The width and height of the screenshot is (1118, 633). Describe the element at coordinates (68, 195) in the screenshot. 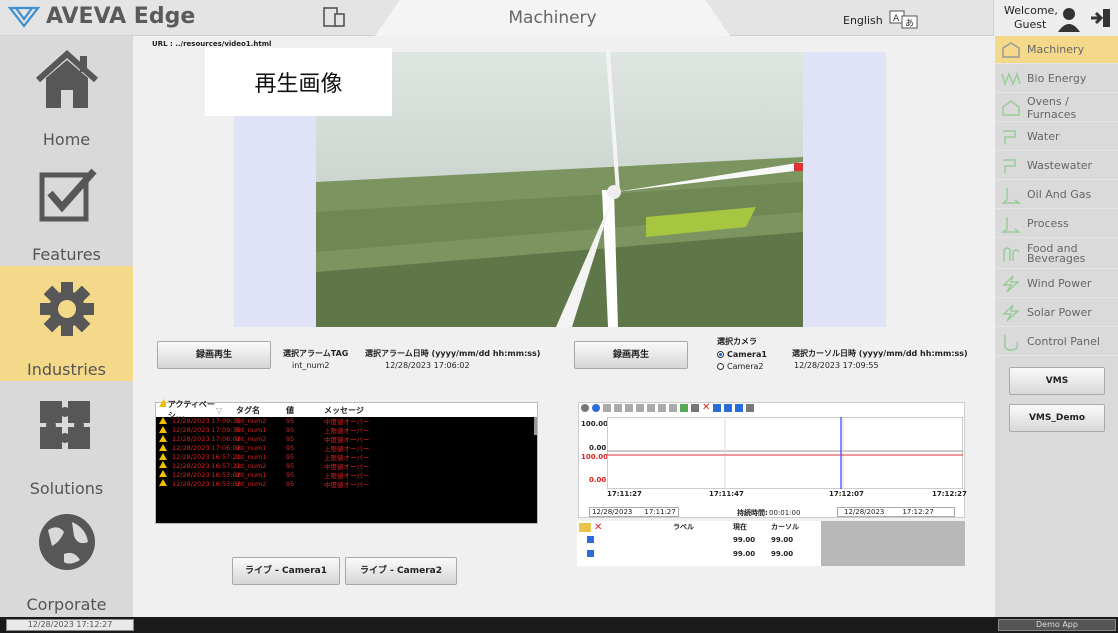

I see `checkbox-icon` at that location.